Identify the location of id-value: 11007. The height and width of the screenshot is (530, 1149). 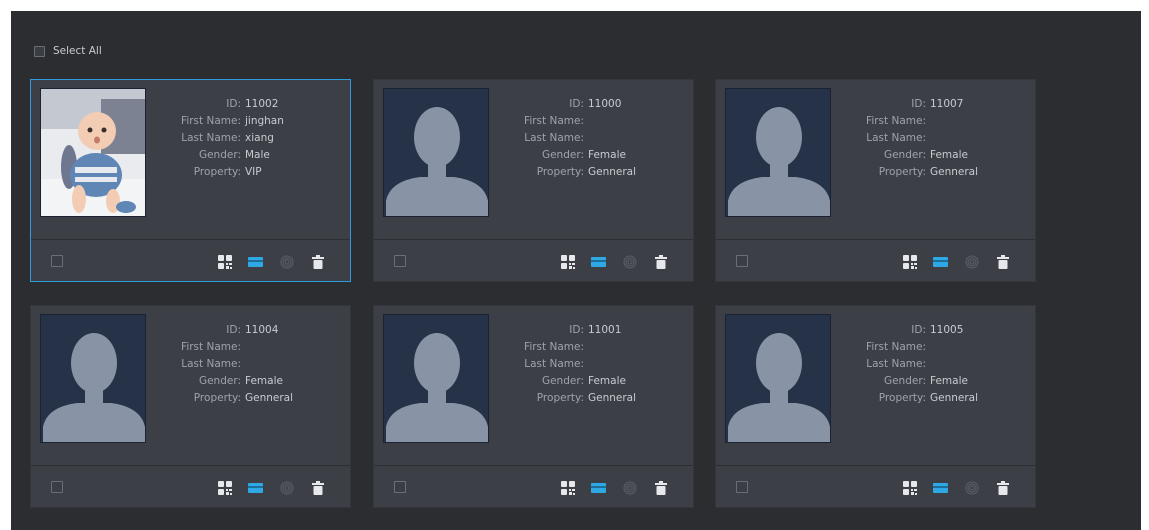
(947, 104).